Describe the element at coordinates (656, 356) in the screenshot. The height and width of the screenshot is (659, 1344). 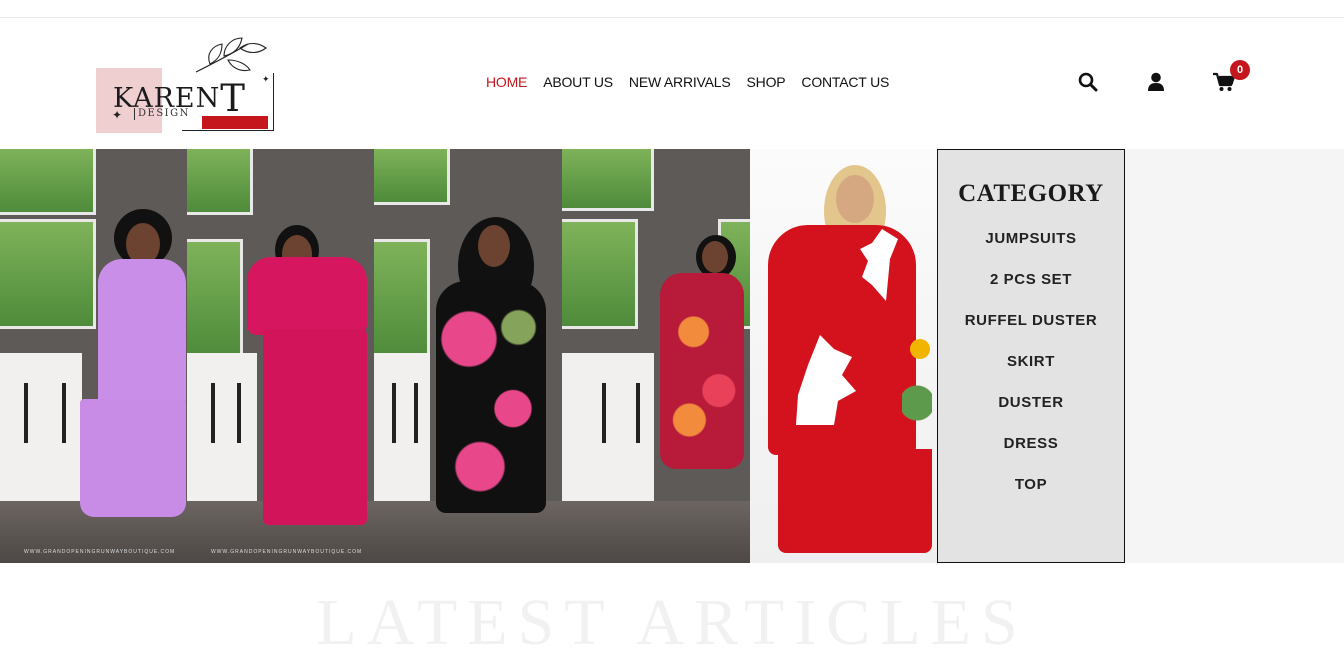
I see `hero-image-red-floral-gown` at that location.